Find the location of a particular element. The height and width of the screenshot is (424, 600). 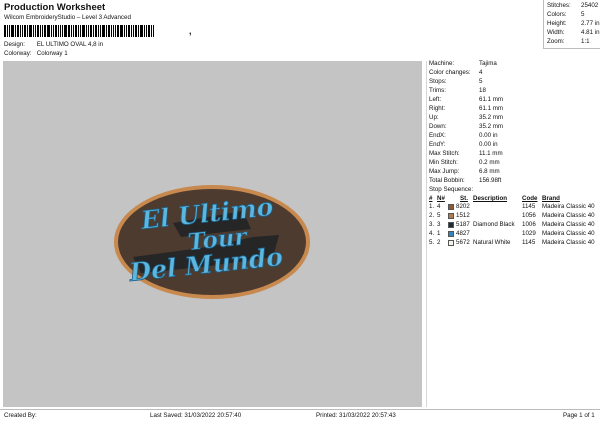

row-needle: 5 is located at coordinates (439, 215).